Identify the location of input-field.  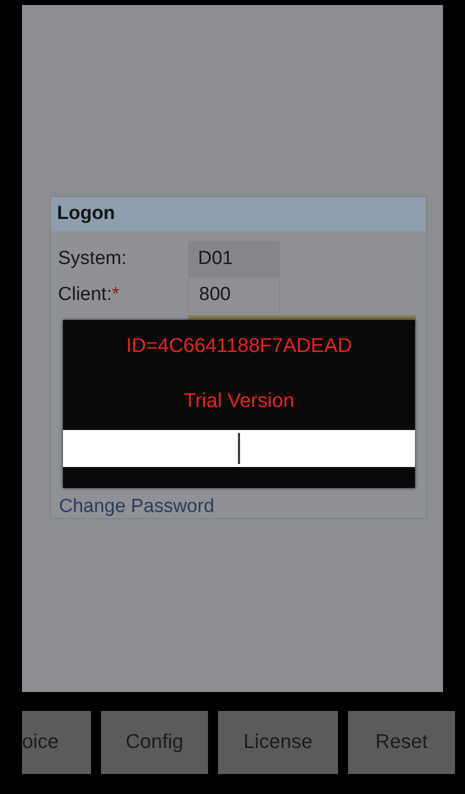
(239, 448).